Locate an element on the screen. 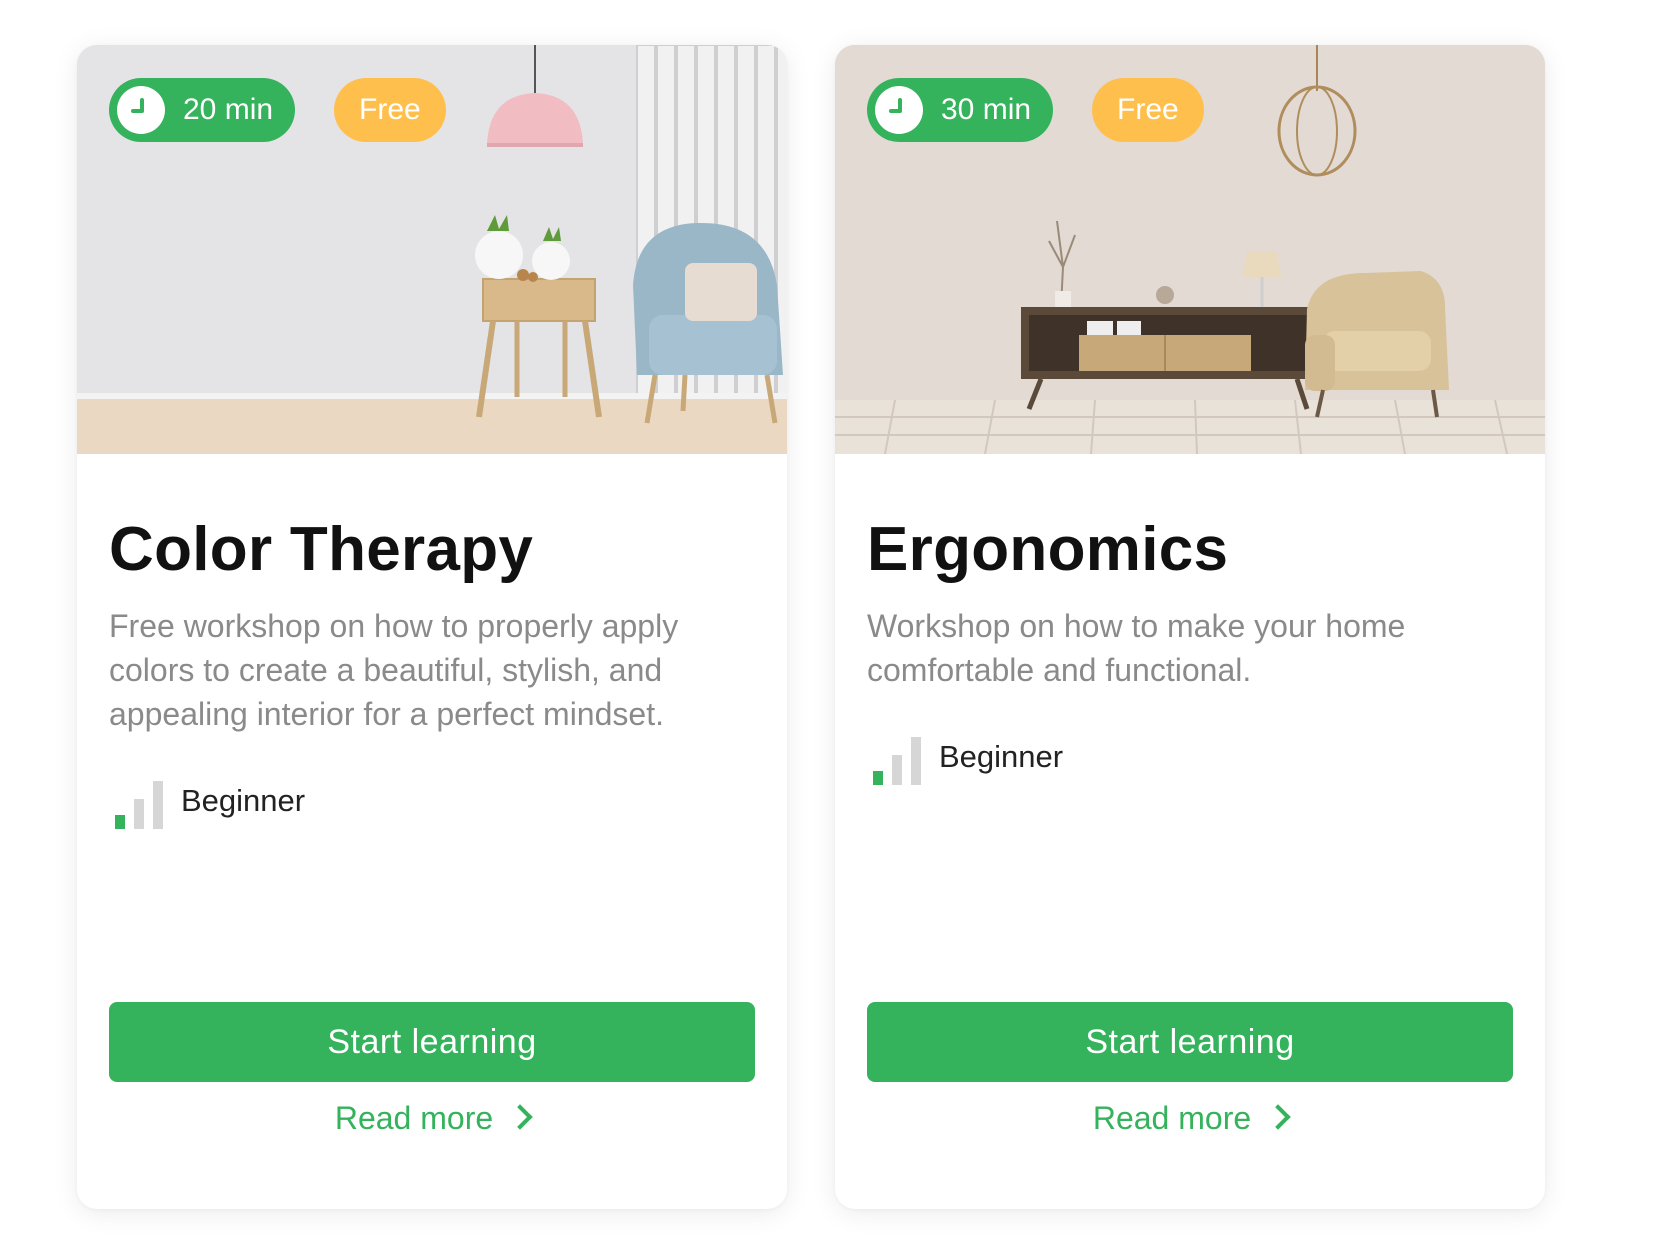  duration-text: 20 min is located at coordinates (228, 109).